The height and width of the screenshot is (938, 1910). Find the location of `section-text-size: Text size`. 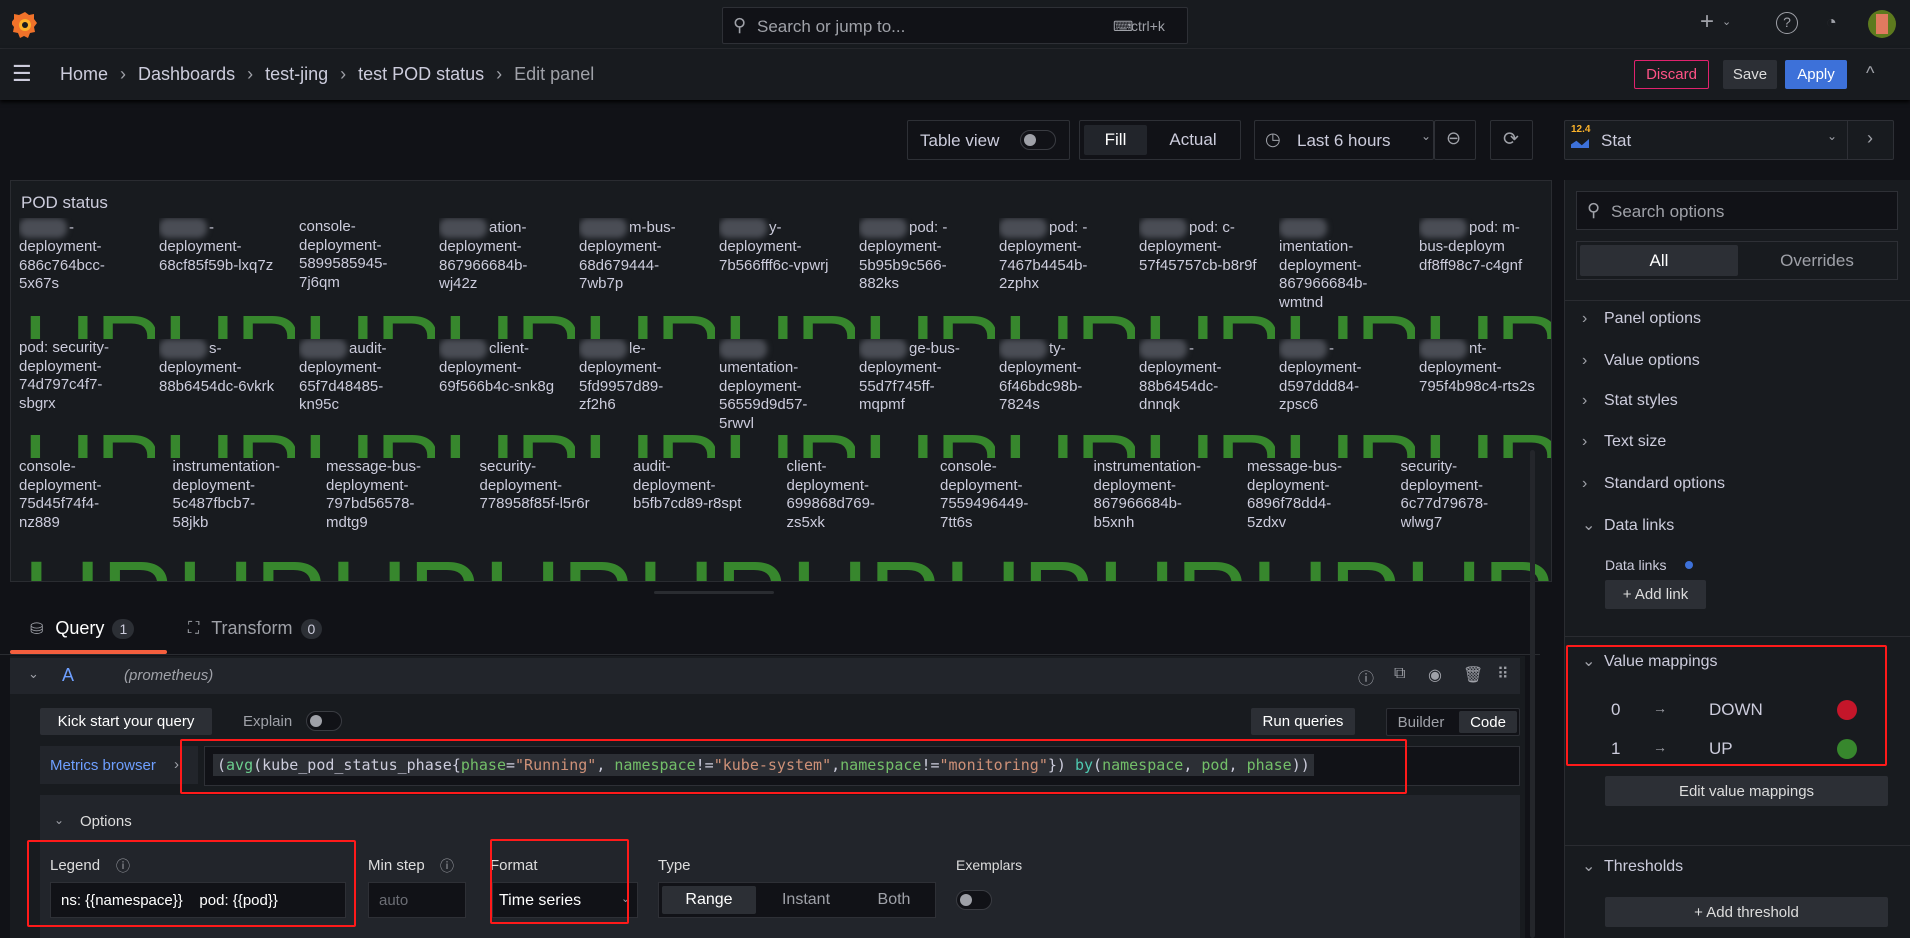

section-text-size: Text size is located at coordinates (1624, 442).